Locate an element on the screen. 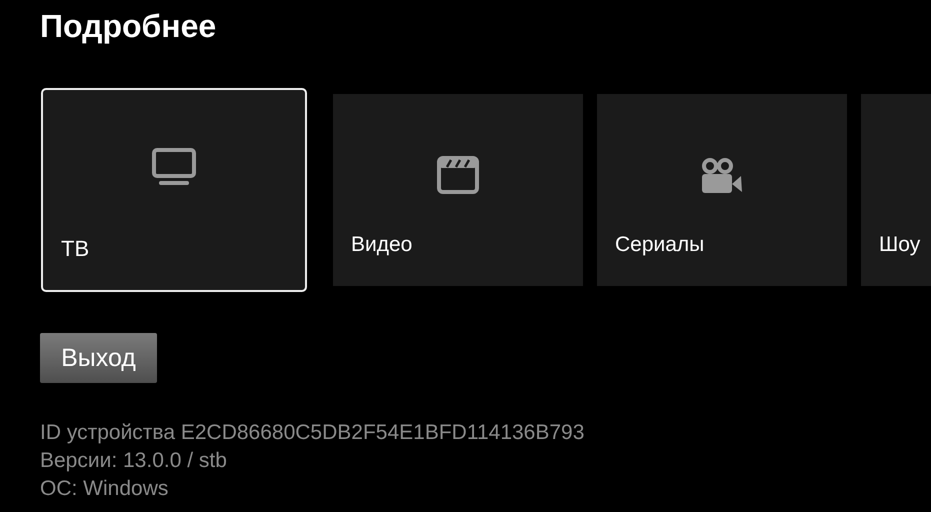 The width and height of the screenshot is (931, 512). card-label: Видео is located at coordinates (381, 245).